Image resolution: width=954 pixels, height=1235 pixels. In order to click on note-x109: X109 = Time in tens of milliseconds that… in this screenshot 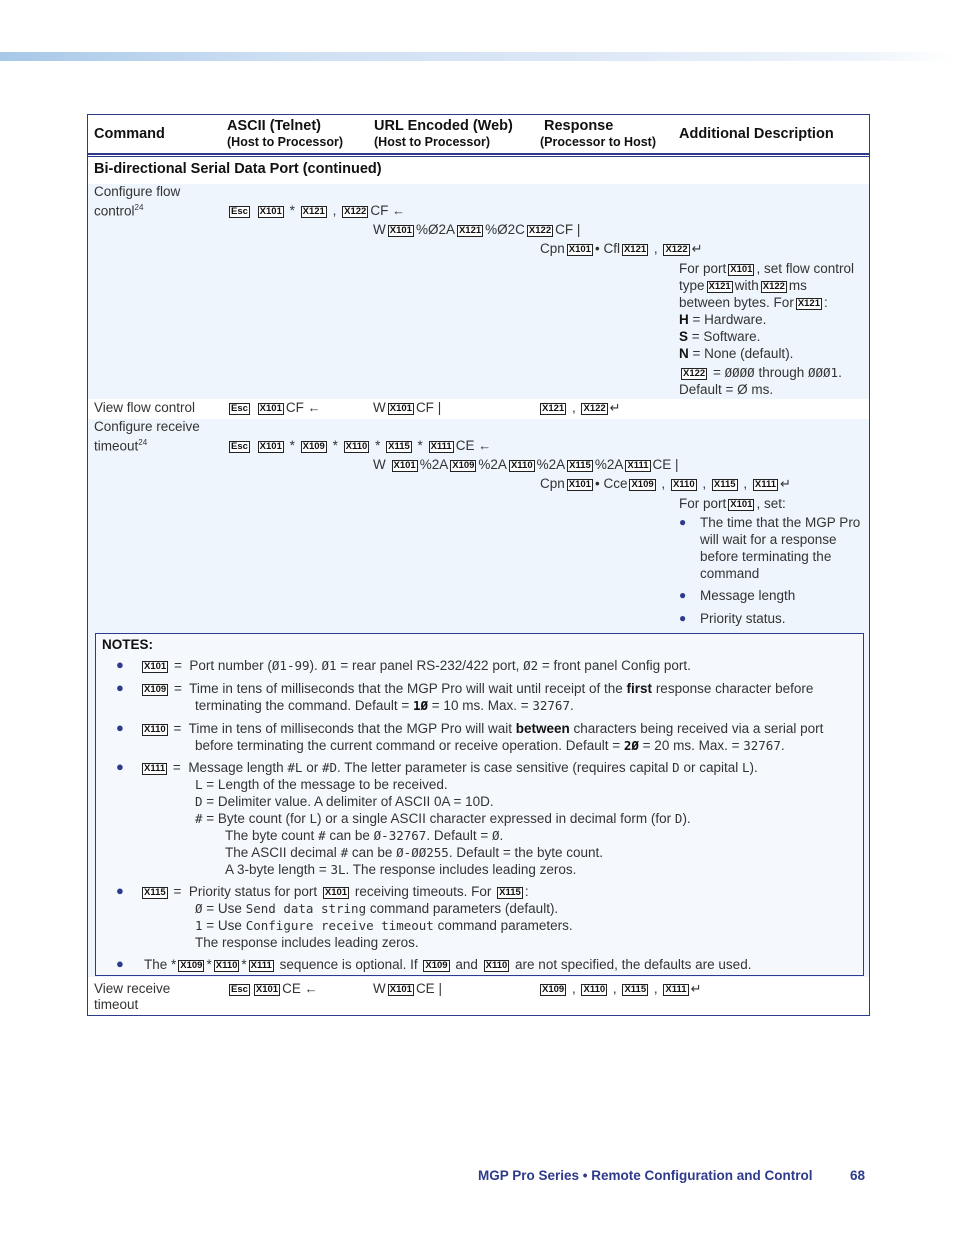, I will do `click(476, 688)`.